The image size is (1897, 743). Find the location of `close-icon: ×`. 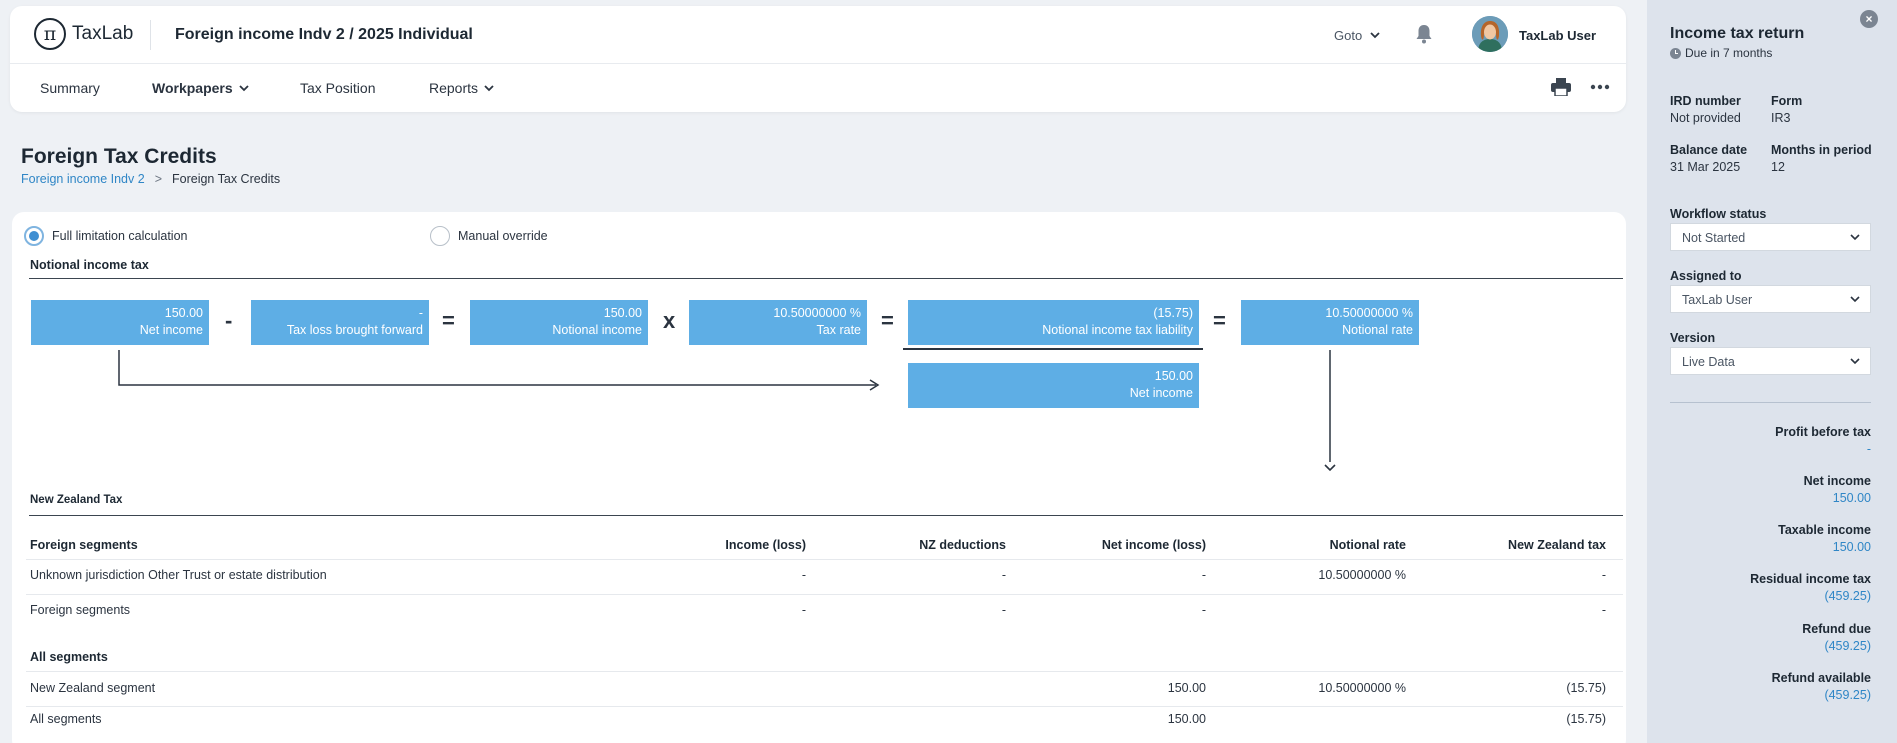

close-icon: × is located at coordinates (1869, 19).